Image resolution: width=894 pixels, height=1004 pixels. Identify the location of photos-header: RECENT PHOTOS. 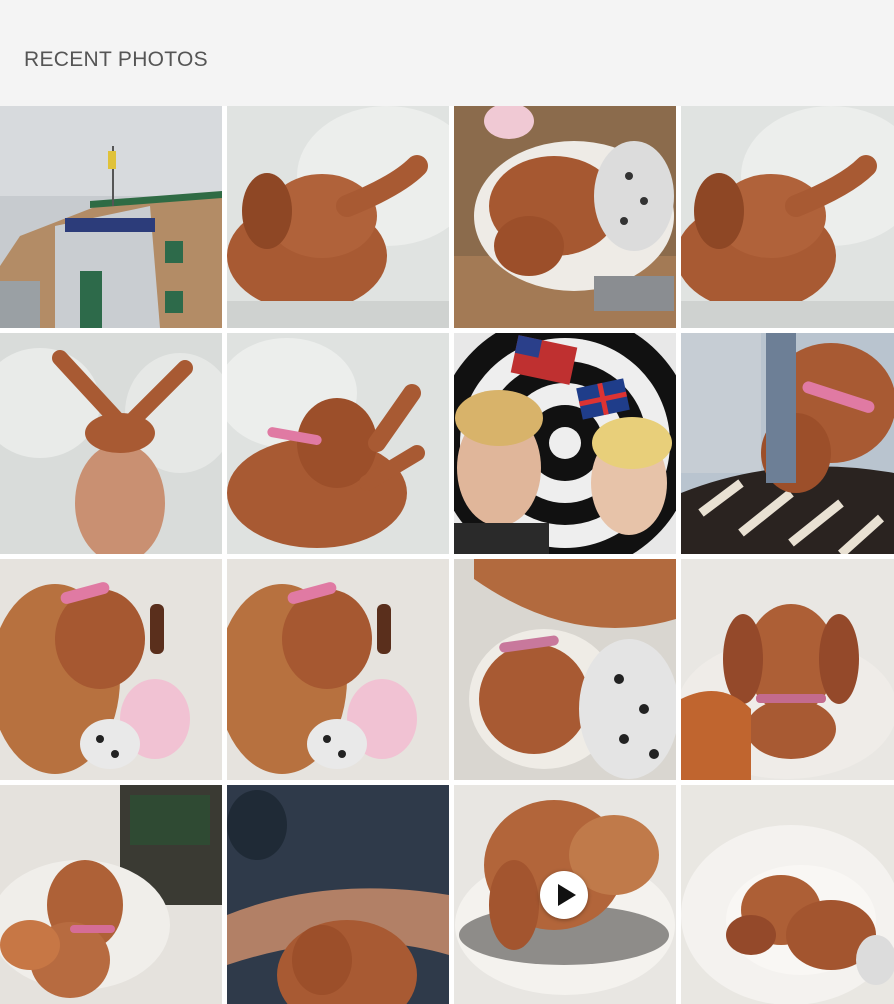
(447, 53).